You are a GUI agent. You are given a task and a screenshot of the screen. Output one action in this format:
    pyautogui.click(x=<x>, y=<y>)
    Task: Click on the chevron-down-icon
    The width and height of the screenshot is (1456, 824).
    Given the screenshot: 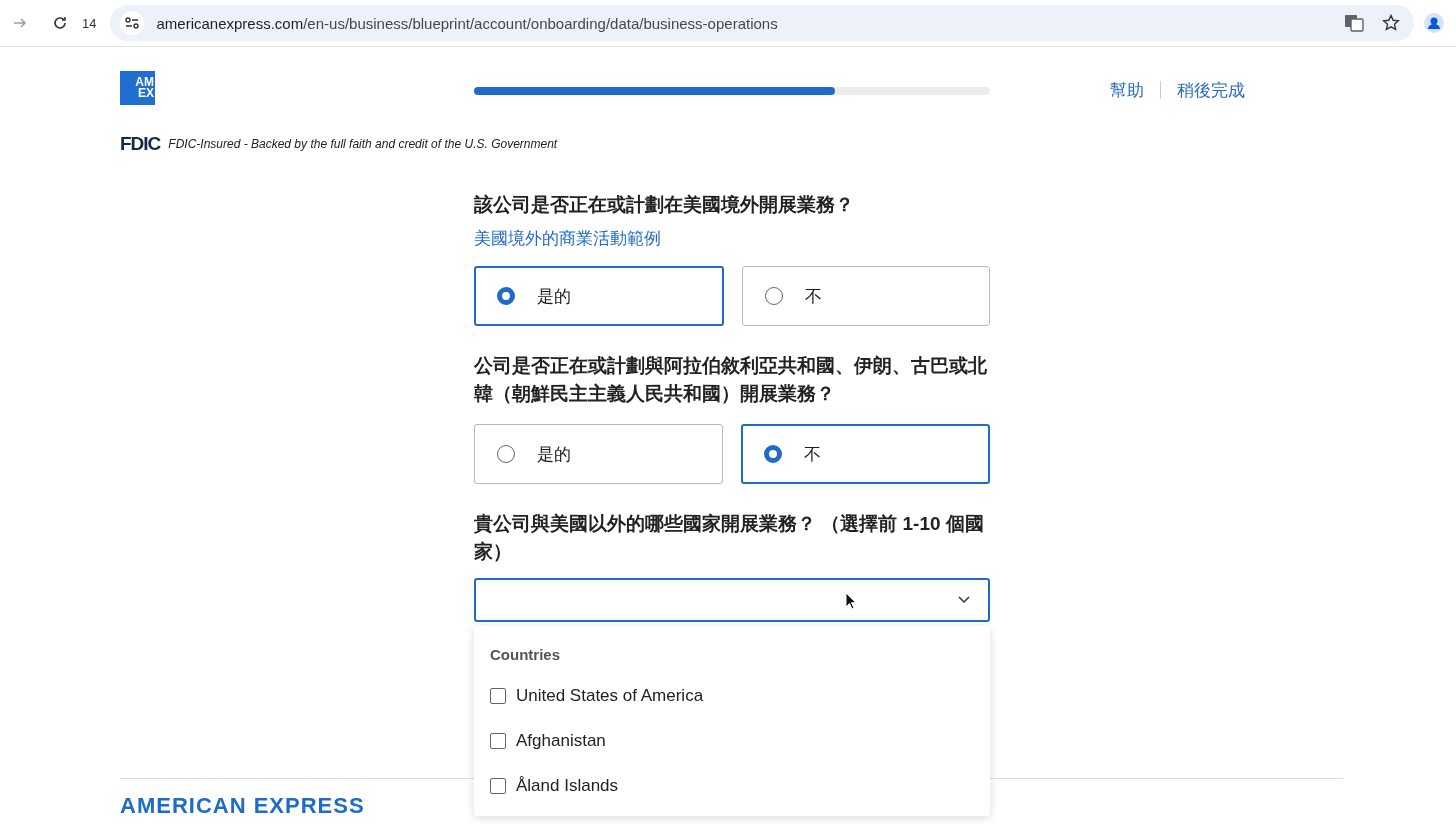 What is the action you would take?
    pyautogui.click(x=964, y=600)
    